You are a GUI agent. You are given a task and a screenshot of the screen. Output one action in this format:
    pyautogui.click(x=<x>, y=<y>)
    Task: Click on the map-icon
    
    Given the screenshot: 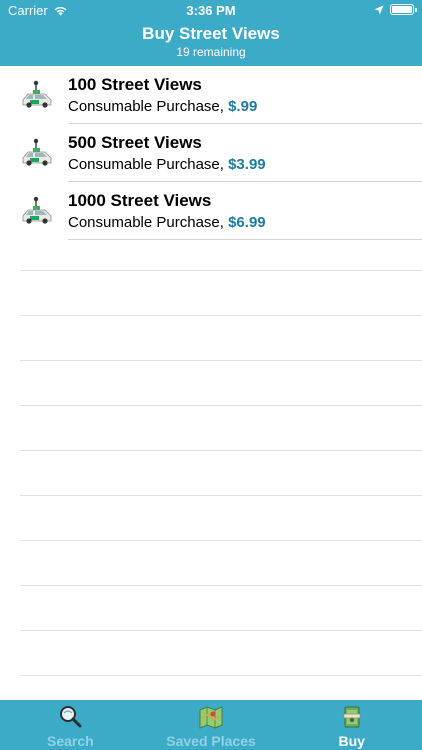 What is the action you would take?
    pyautogui.click(x=211, y=717)
    